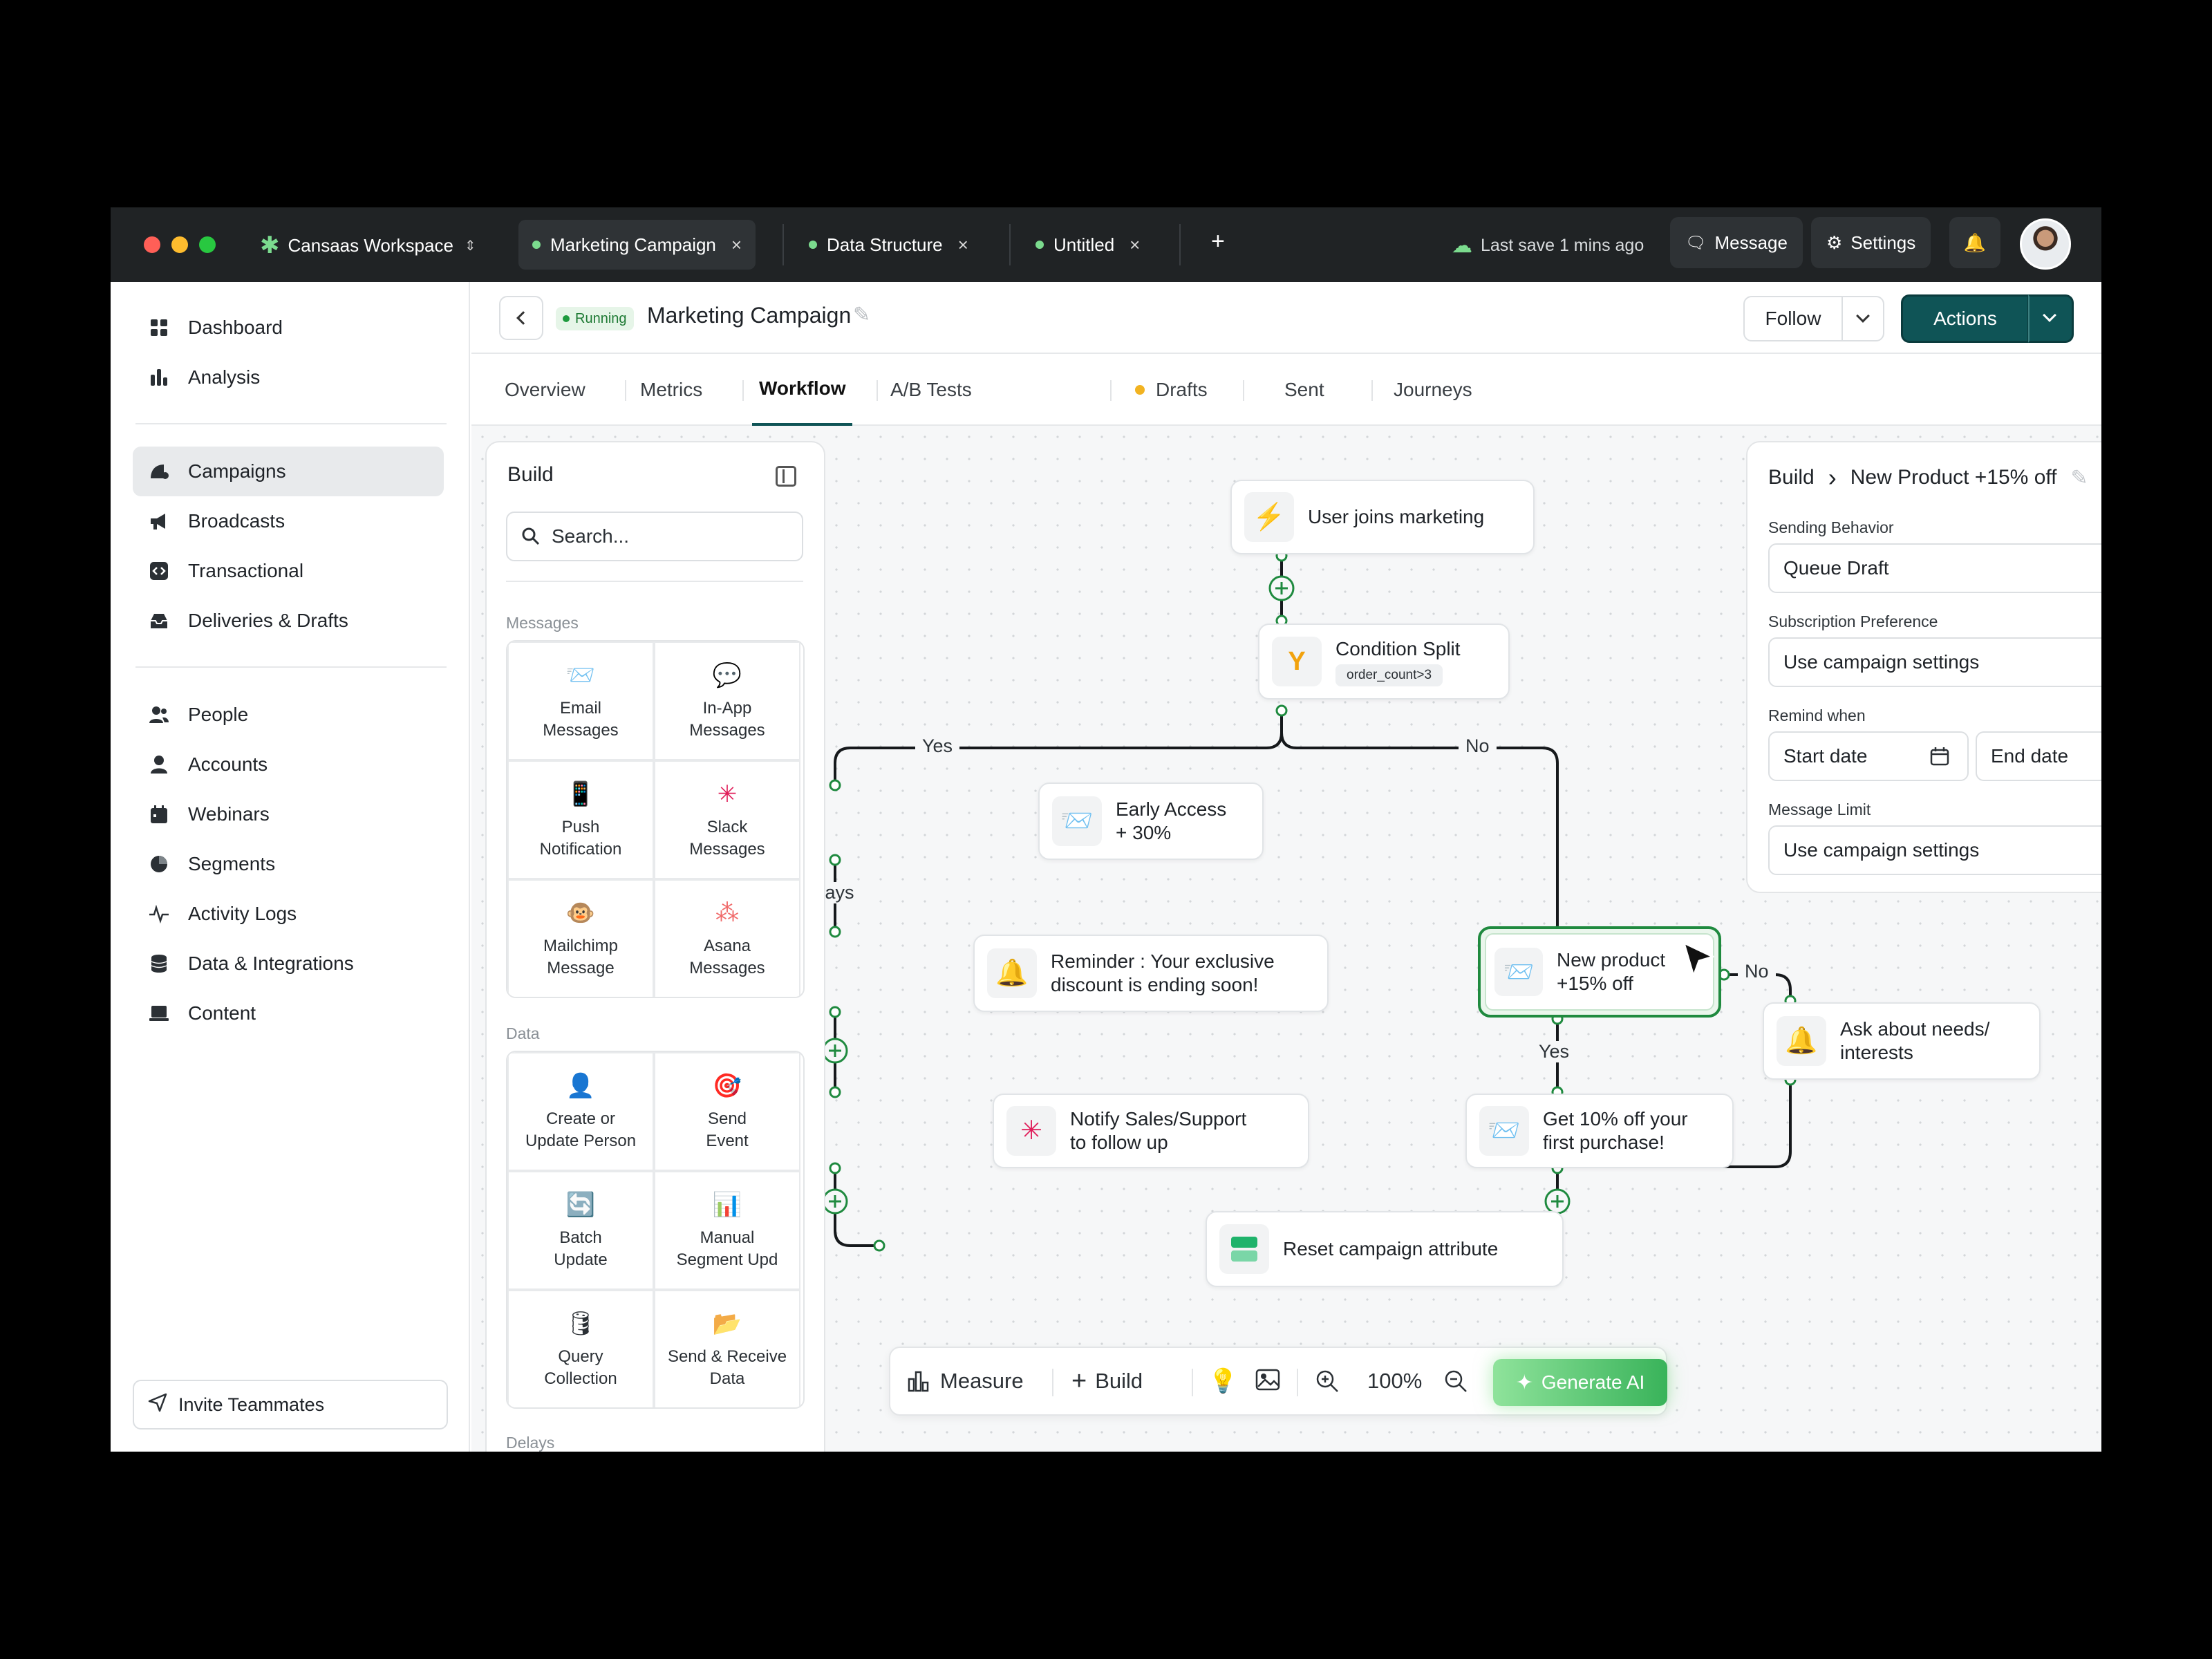 The image size is (2212, 1659). Describe the element at coordinates (1792, 477) in the screenshot. I see `breadcrumb-root: Build` at that location.